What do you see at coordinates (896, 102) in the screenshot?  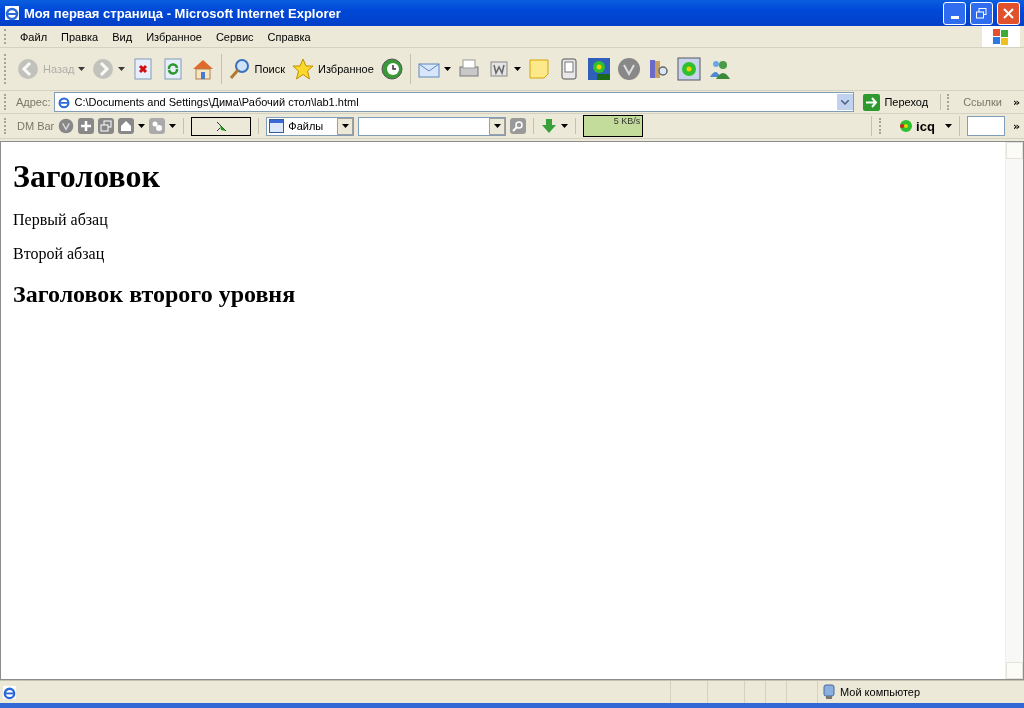 I see `go-button: Переход` at bounding box center [896, 102].